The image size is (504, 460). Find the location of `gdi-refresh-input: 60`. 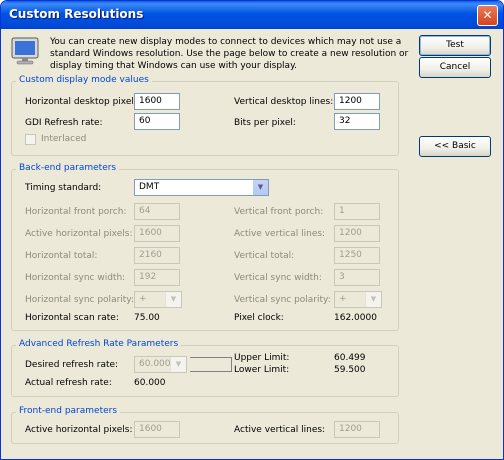

gdi-refresh-input: 60 is located at coordinates (157, 121).